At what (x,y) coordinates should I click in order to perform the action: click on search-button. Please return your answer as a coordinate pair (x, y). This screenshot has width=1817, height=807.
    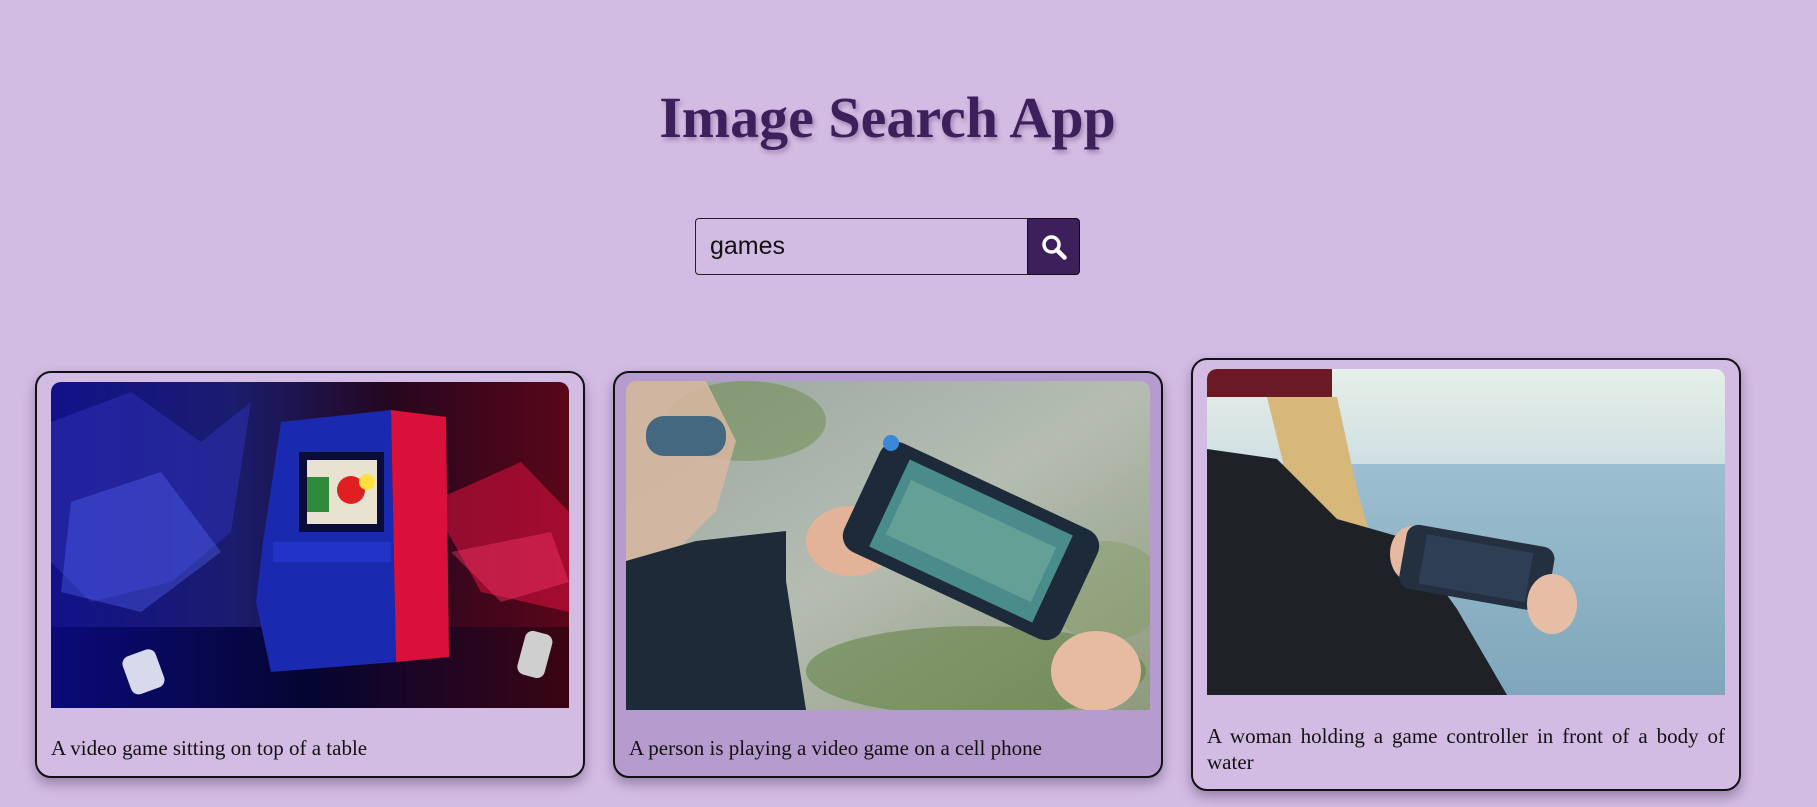
    Looking at the image, I should click on (1053, 246).